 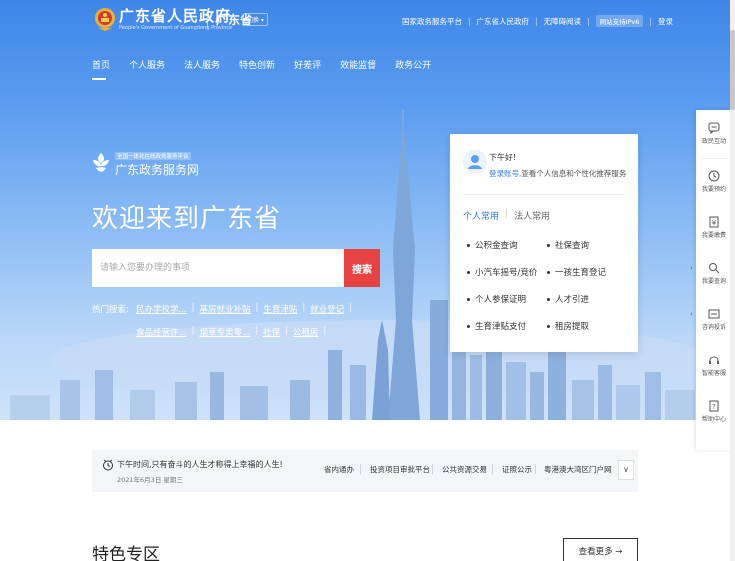 What do you see at coordinates (413, 64) in the screenshot?
I see `nav-gov-affairs: 政务公开` at bounding box center [413, 64].